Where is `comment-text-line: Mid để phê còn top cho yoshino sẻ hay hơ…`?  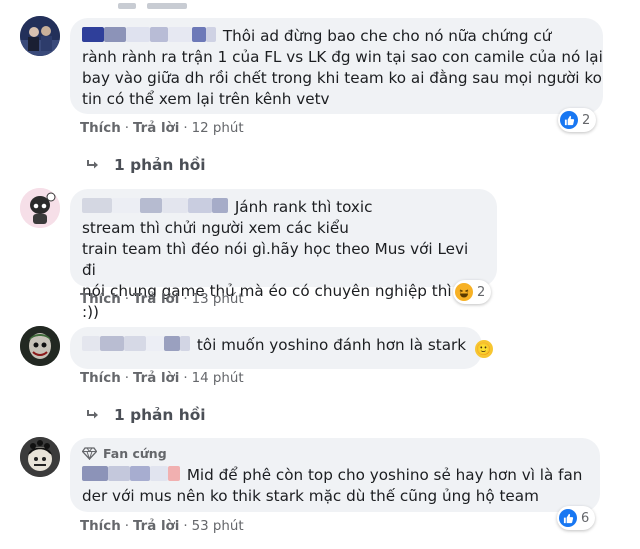 comment-text-line: Mid để phê còn top cho yoshino sẻ hay hơ… is located at coordinates (384, 475).